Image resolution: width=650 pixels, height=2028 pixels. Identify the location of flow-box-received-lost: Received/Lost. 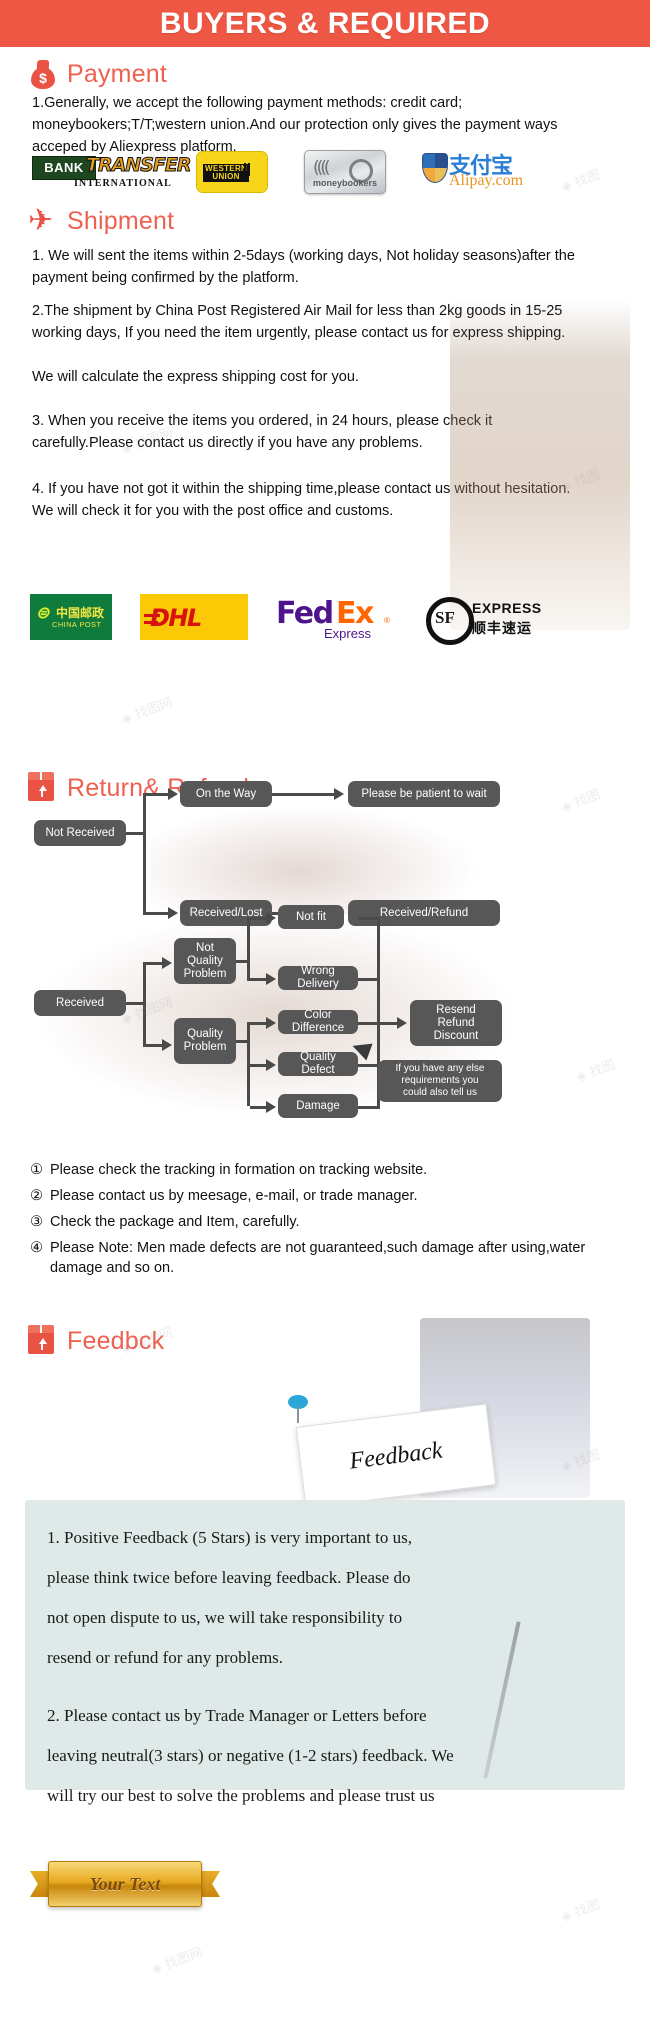
(226, 913).